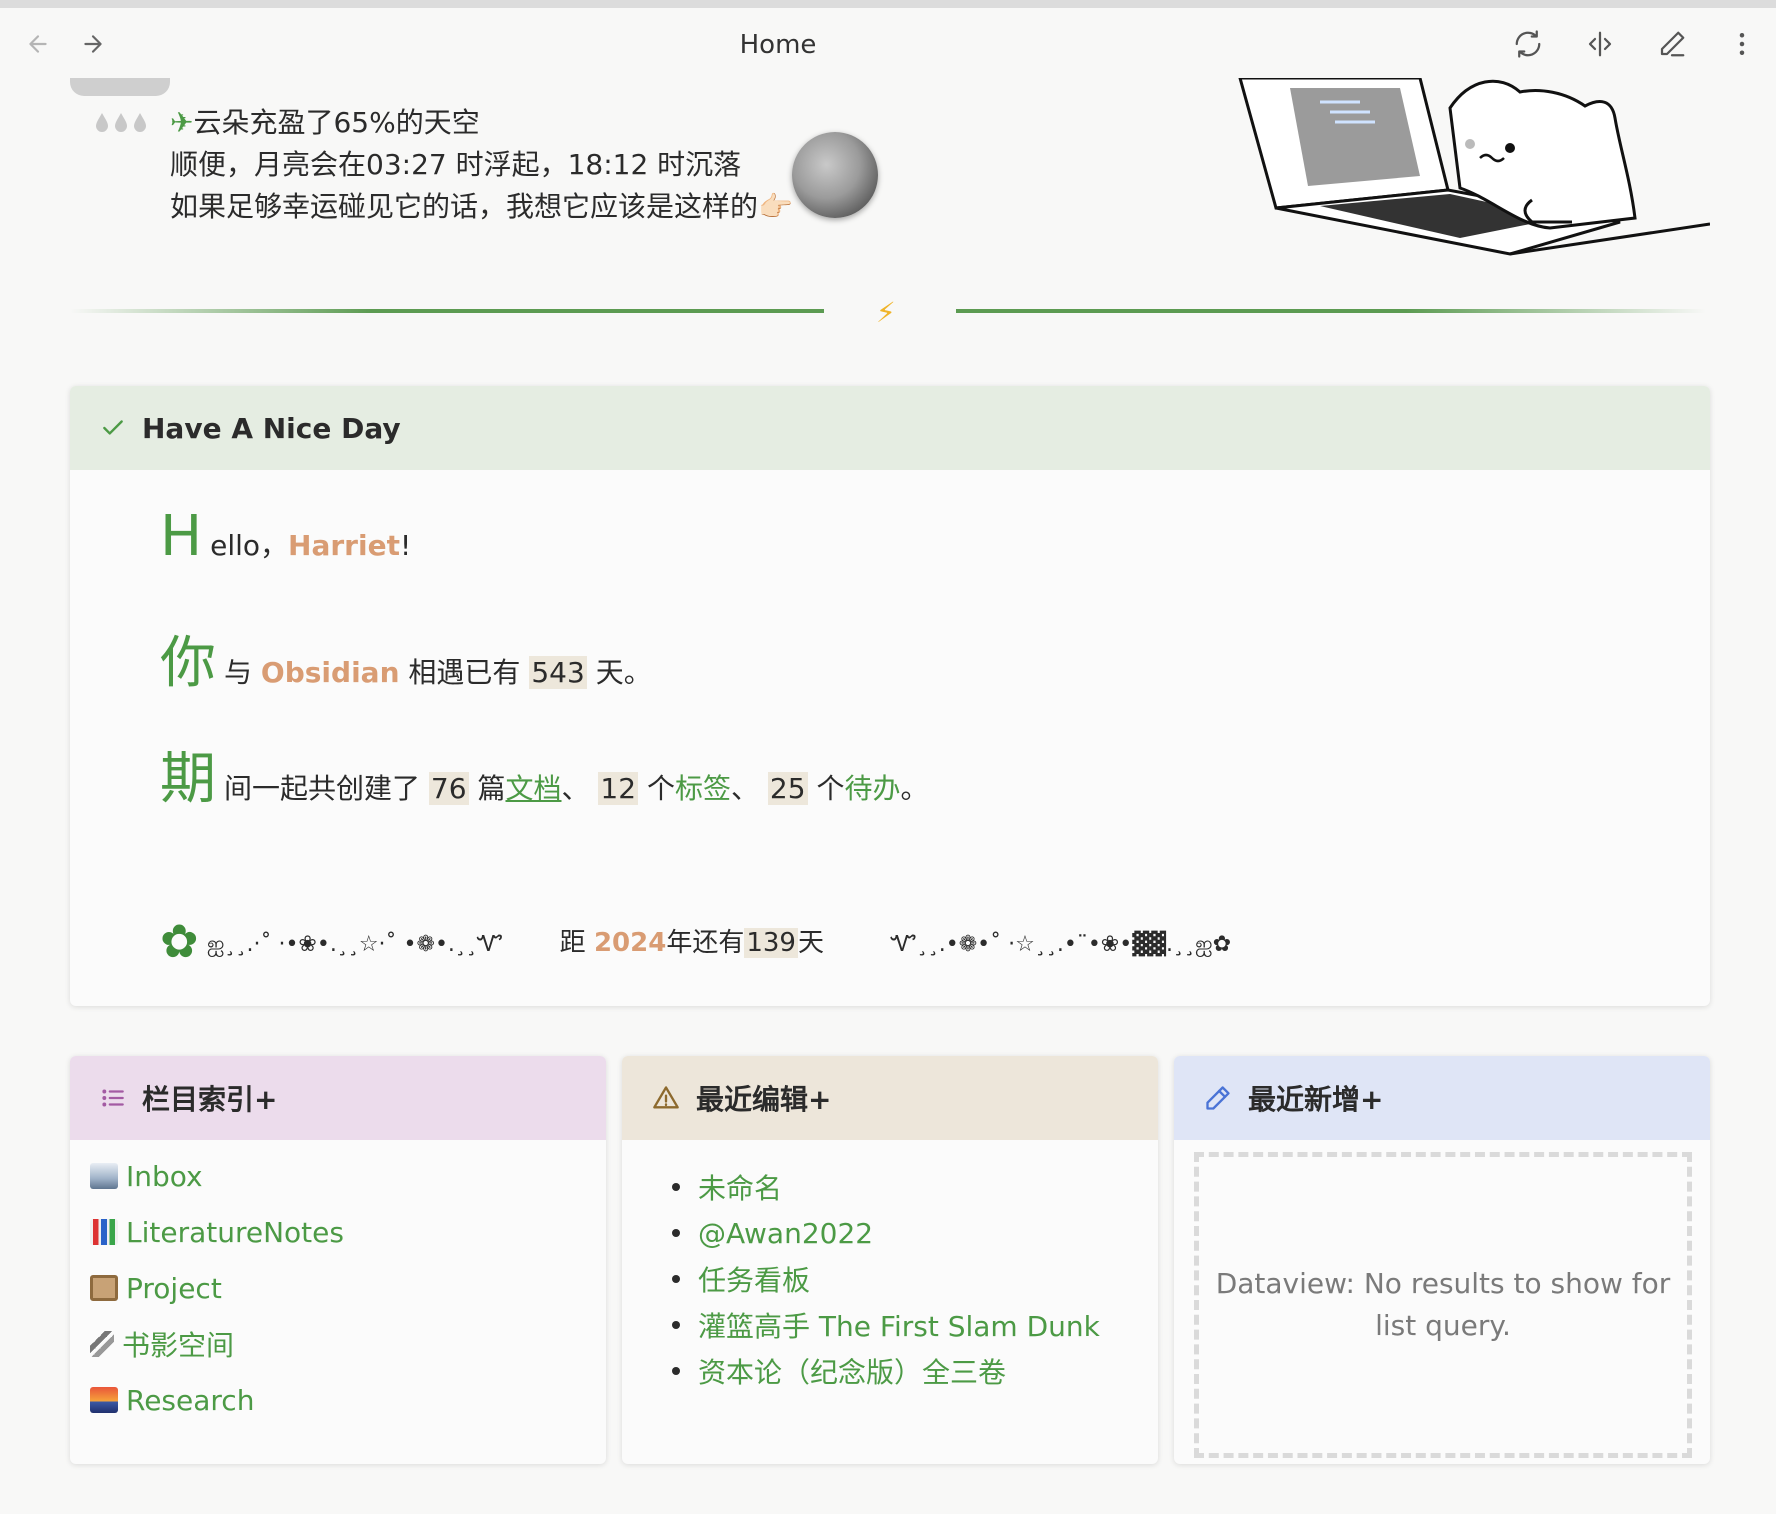 This screenshot has width=1776, height=1514. I want to click on plane-icon: ✈, so click(182, 122).